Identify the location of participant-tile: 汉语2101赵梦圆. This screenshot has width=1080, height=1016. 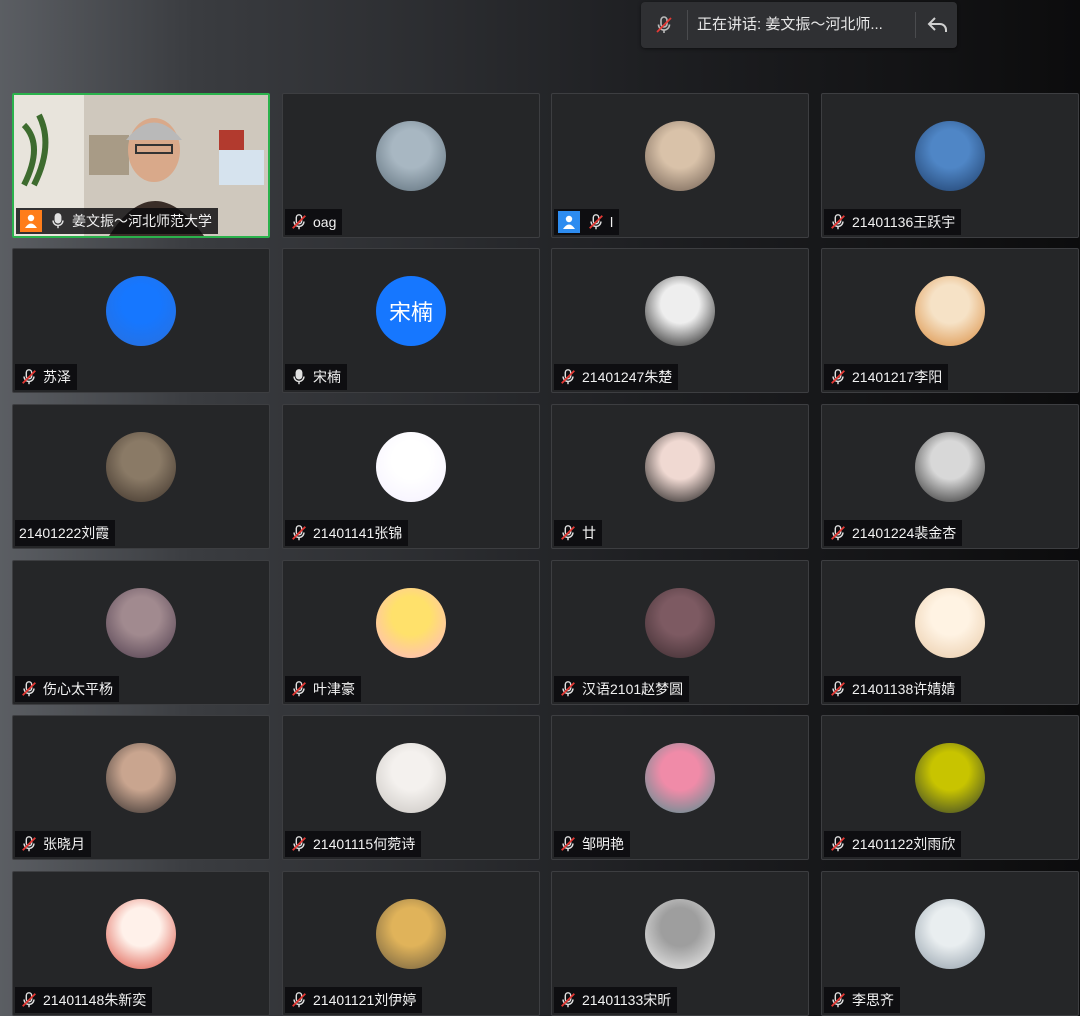
(680, 632).